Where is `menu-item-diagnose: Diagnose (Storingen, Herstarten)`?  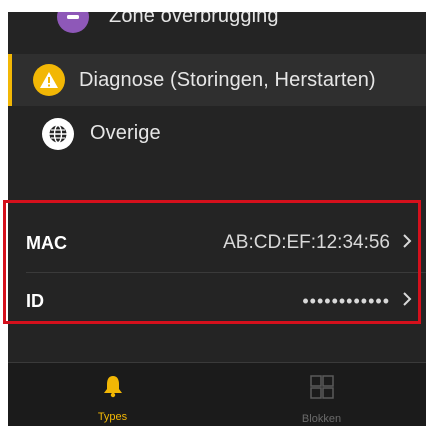
menu-item-diagnose: Diagnose (Storingen, Herstarten) is located at coordinates (217, 80).